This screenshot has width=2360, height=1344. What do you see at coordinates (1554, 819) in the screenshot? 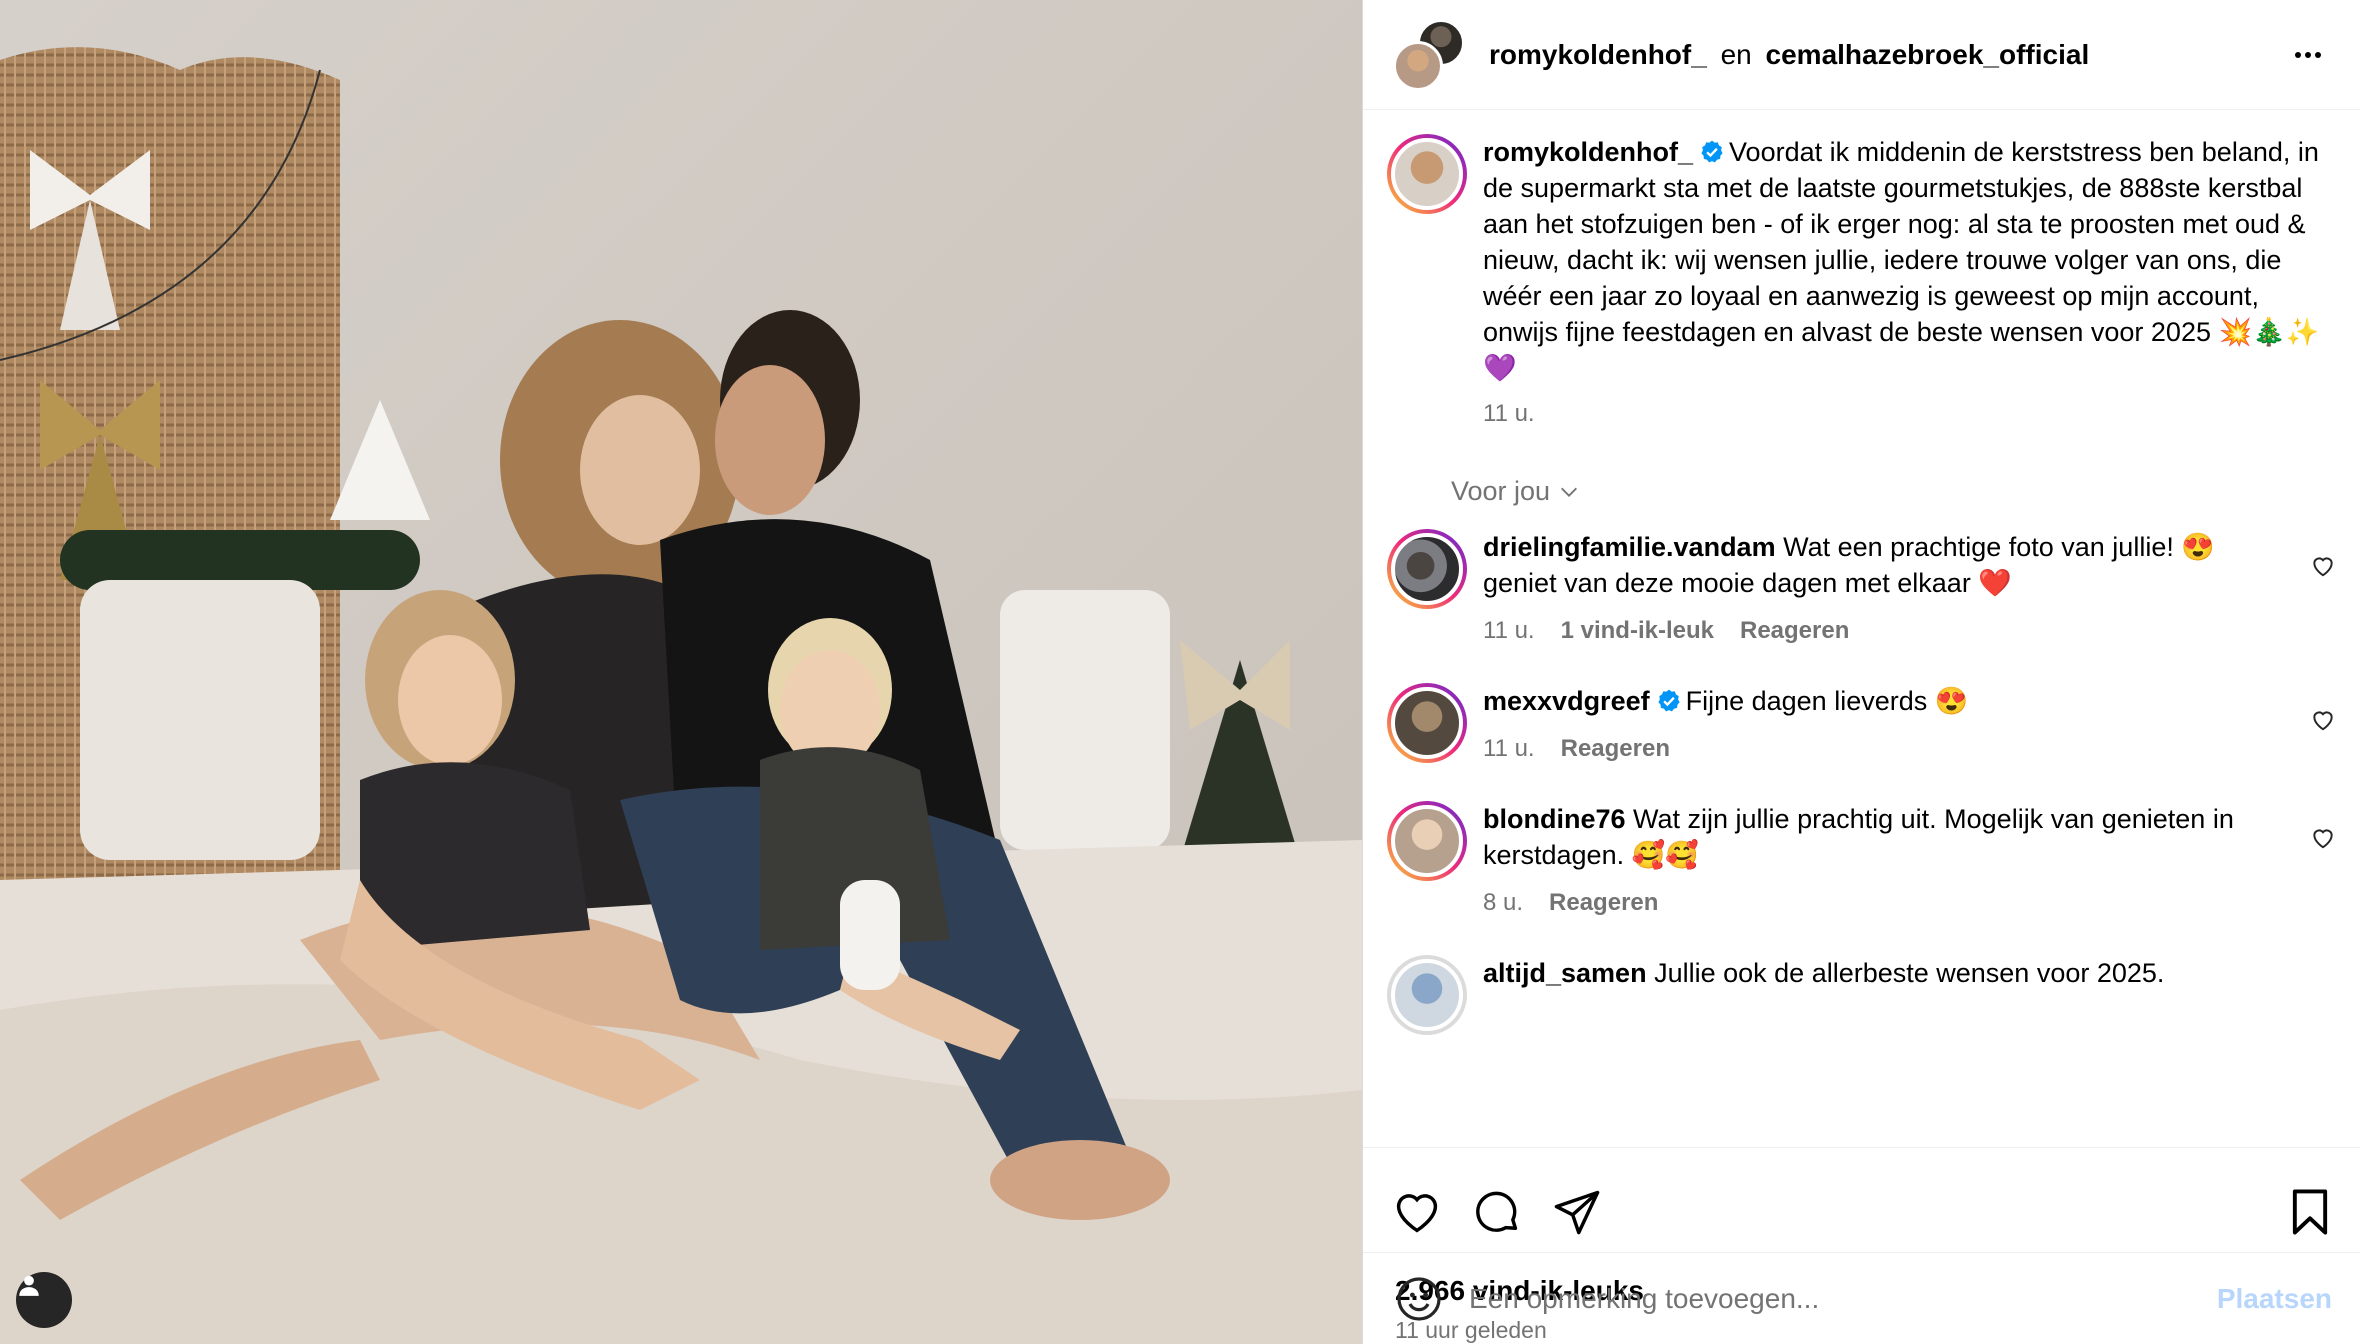
I see `comment-username: blondine76` at bounding box center [1554, 819].